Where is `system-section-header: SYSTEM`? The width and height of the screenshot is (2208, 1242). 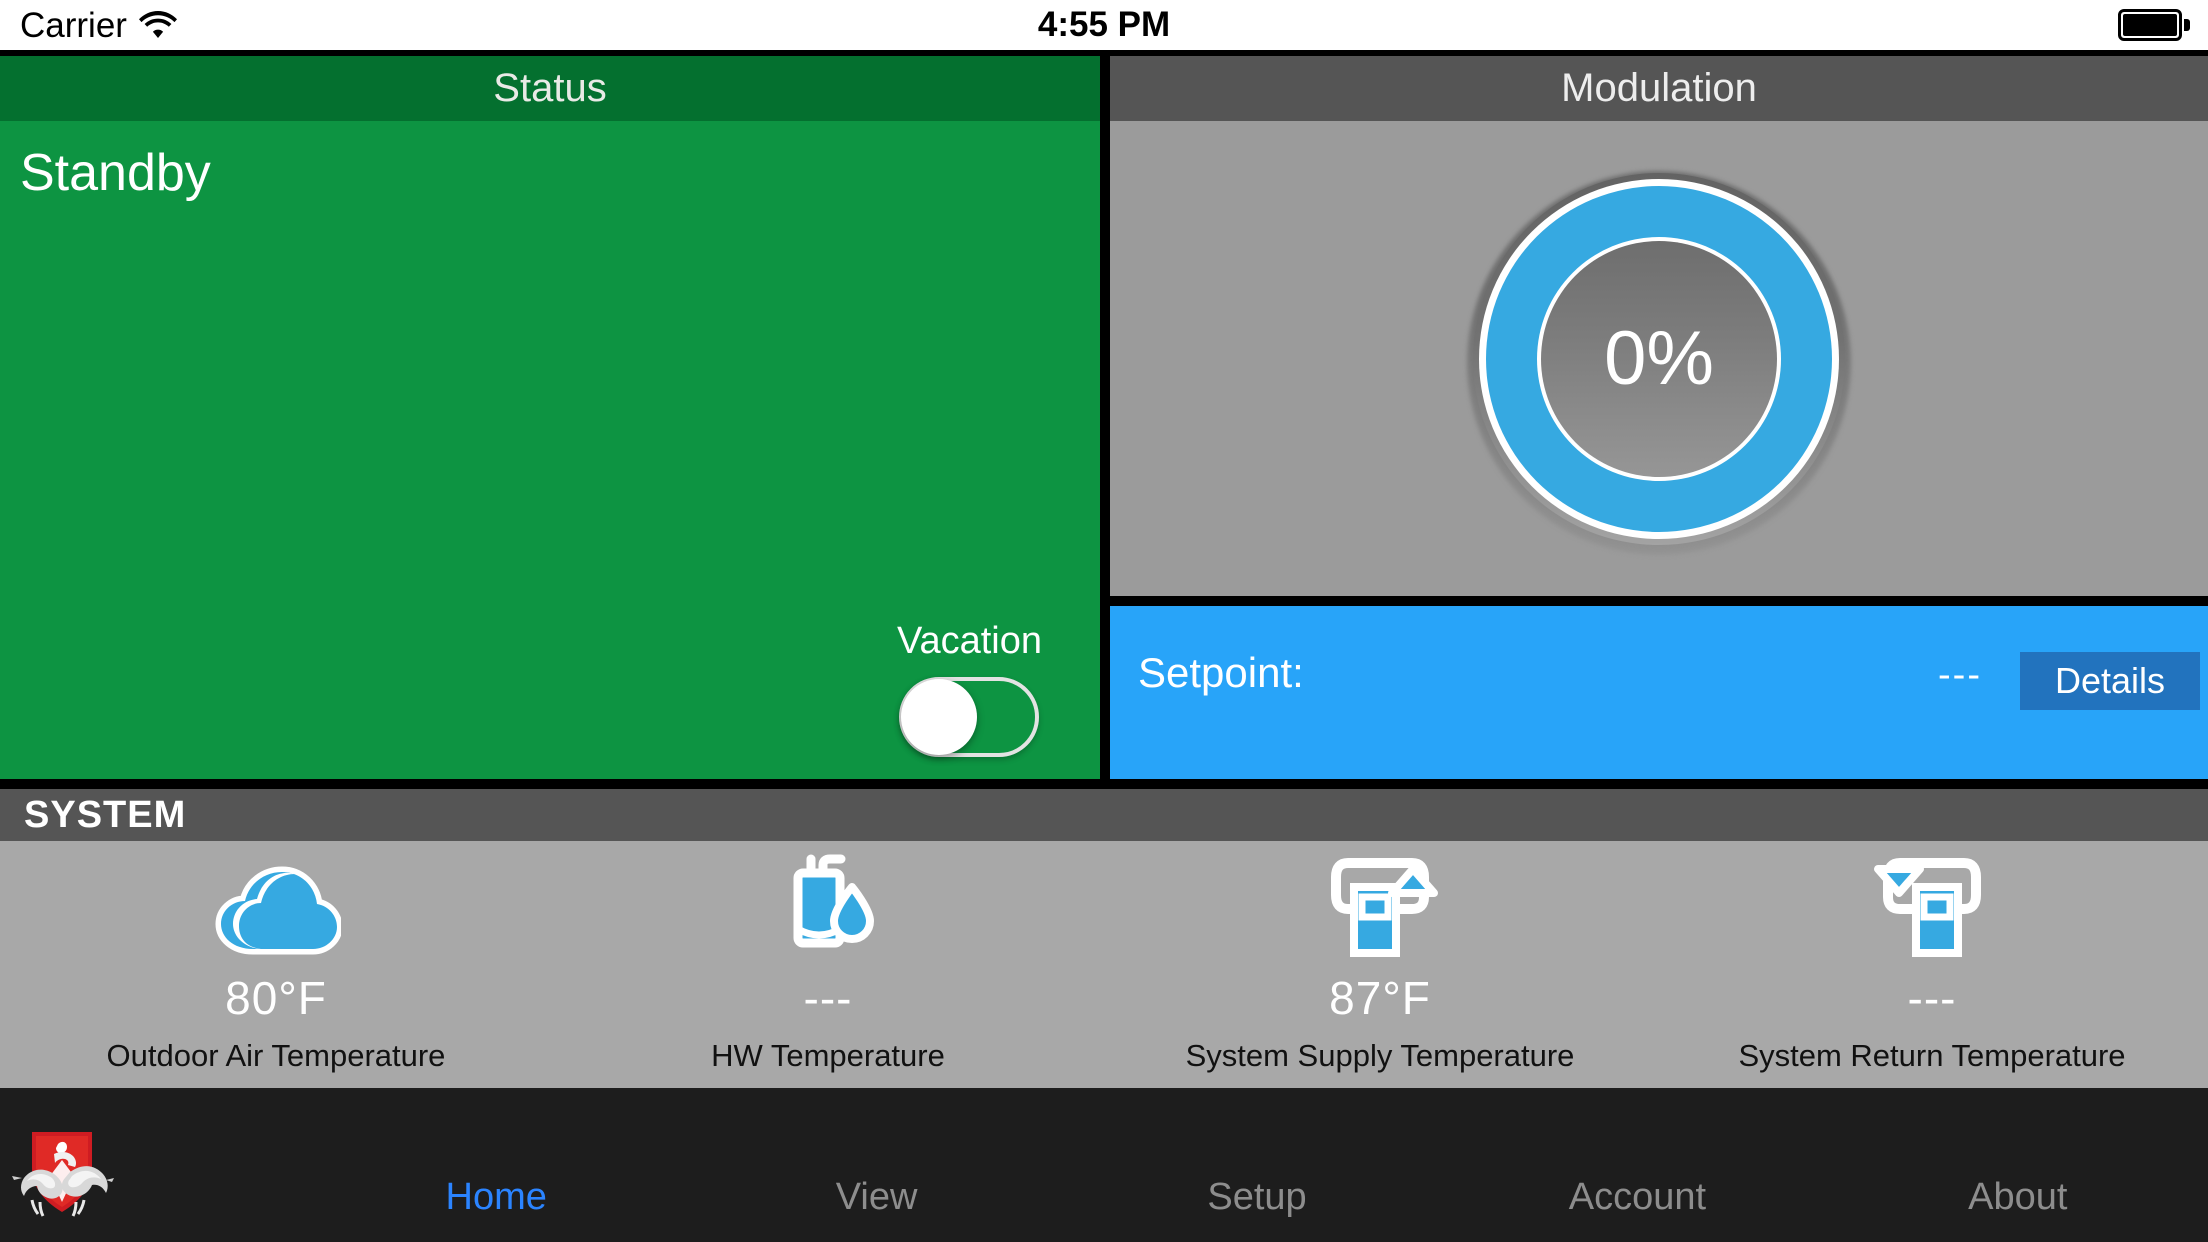 system-section-header: SYSTEM is located at coordinates (1104, 815).